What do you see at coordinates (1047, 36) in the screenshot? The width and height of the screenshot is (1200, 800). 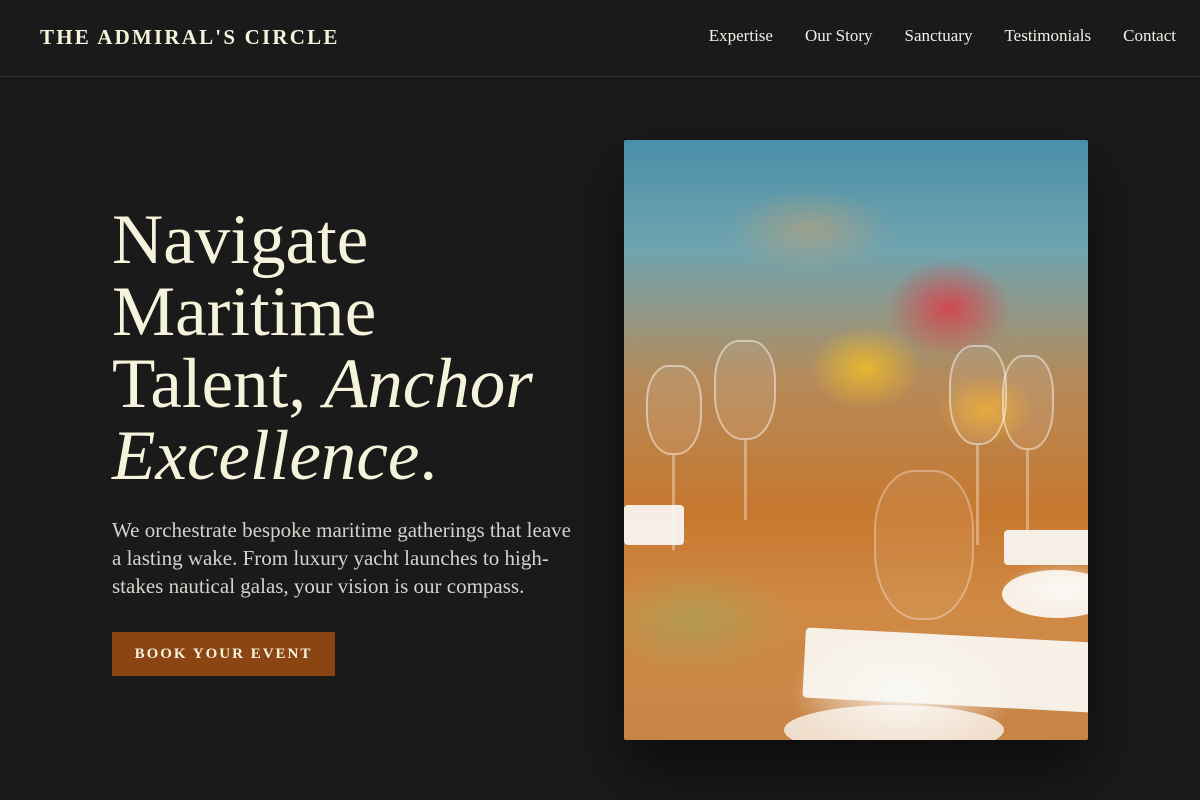 I see `nav-link-testimonials: Testimonials` at bounding box center [1047, 36].